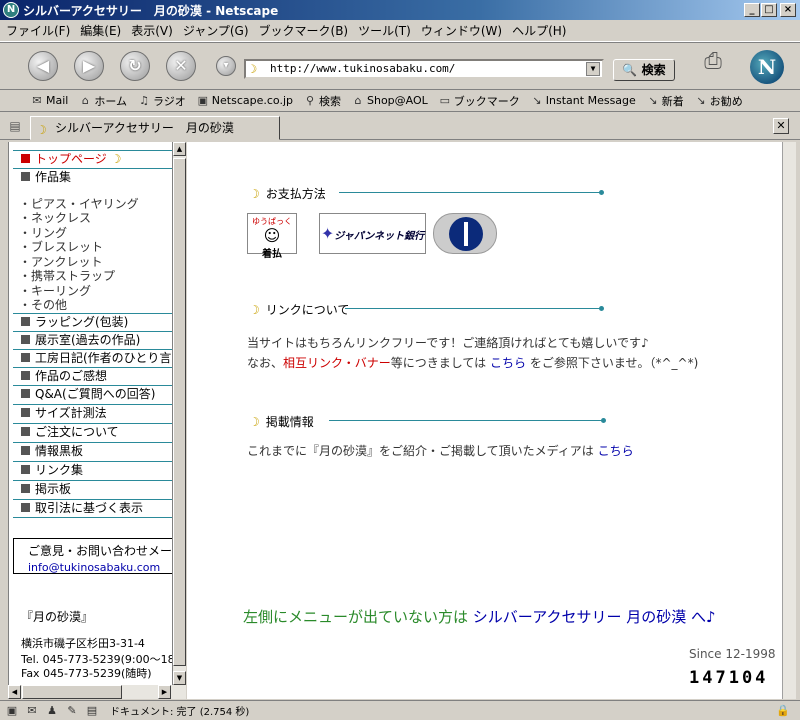 Image resolution: width=800 pixels, height=720 pixels. What do you see at coordinates (304, 30) in the screenshot?
I see `menu-bookmarks: ブックマーク(B)` at bounding box center [304, 30].